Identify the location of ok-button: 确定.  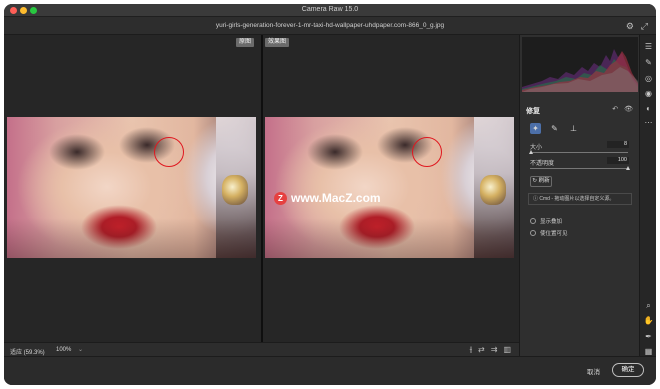
(628, 370).